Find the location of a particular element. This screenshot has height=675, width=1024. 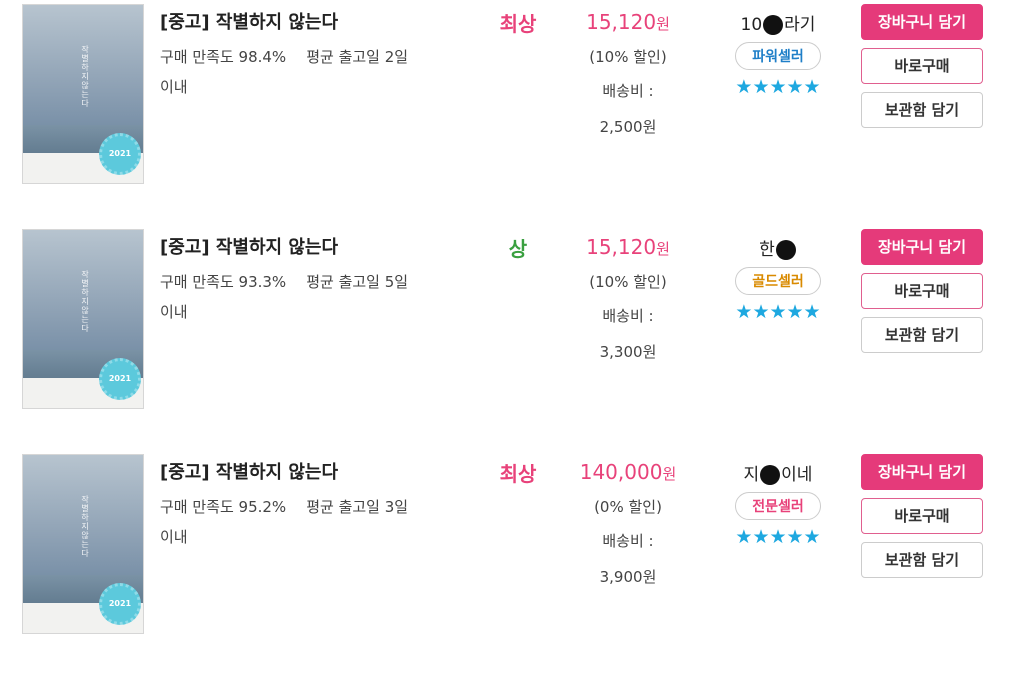

price-block: 140,000원 (0% 할인) 배송비 : 3,900원 is located at coordinates (628, 523).